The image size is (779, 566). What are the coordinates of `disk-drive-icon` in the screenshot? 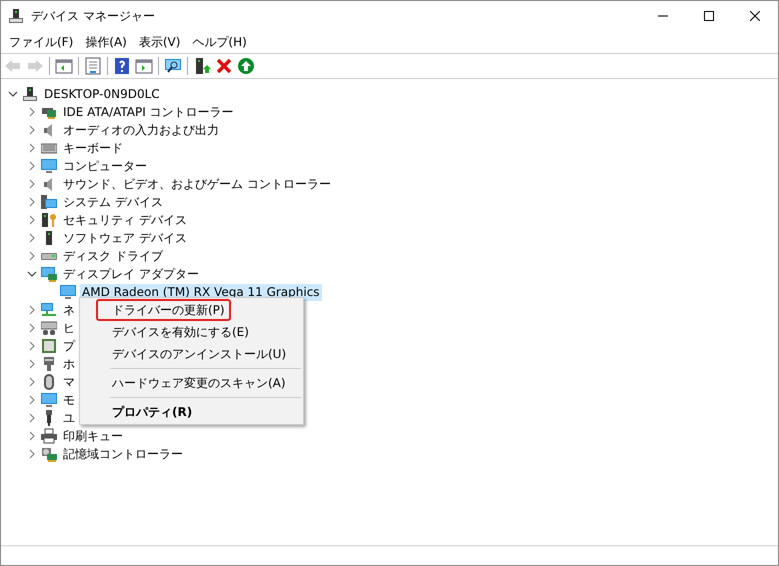 It's located at (49, 256).